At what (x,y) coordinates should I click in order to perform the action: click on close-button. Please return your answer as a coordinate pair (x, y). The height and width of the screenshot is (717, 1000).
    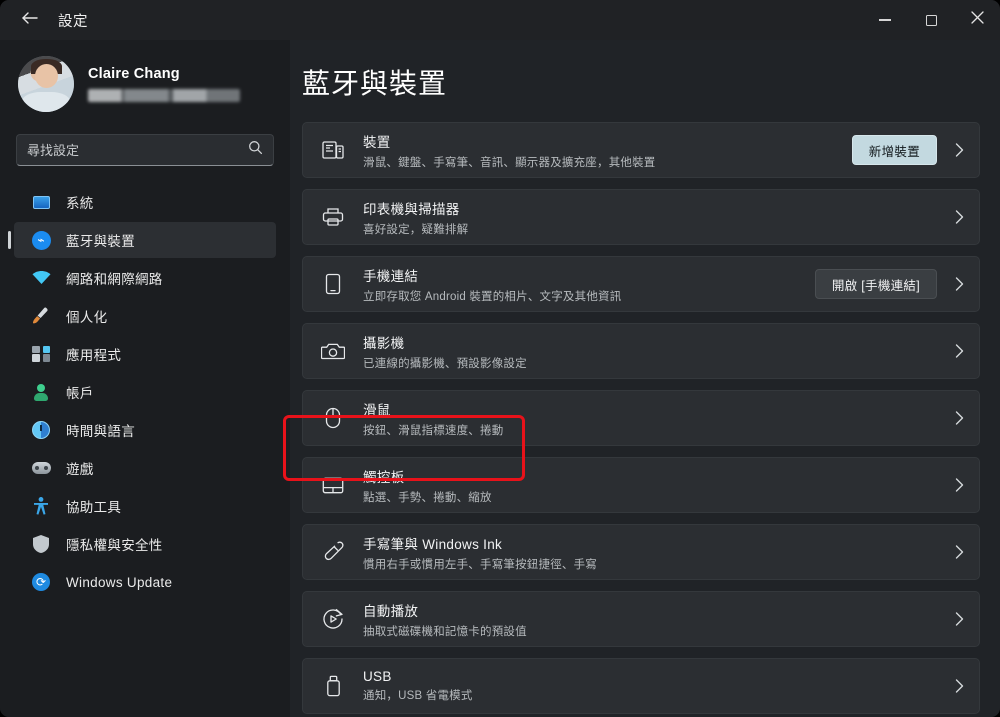
    Looking at the image, I should click on (977, 20).